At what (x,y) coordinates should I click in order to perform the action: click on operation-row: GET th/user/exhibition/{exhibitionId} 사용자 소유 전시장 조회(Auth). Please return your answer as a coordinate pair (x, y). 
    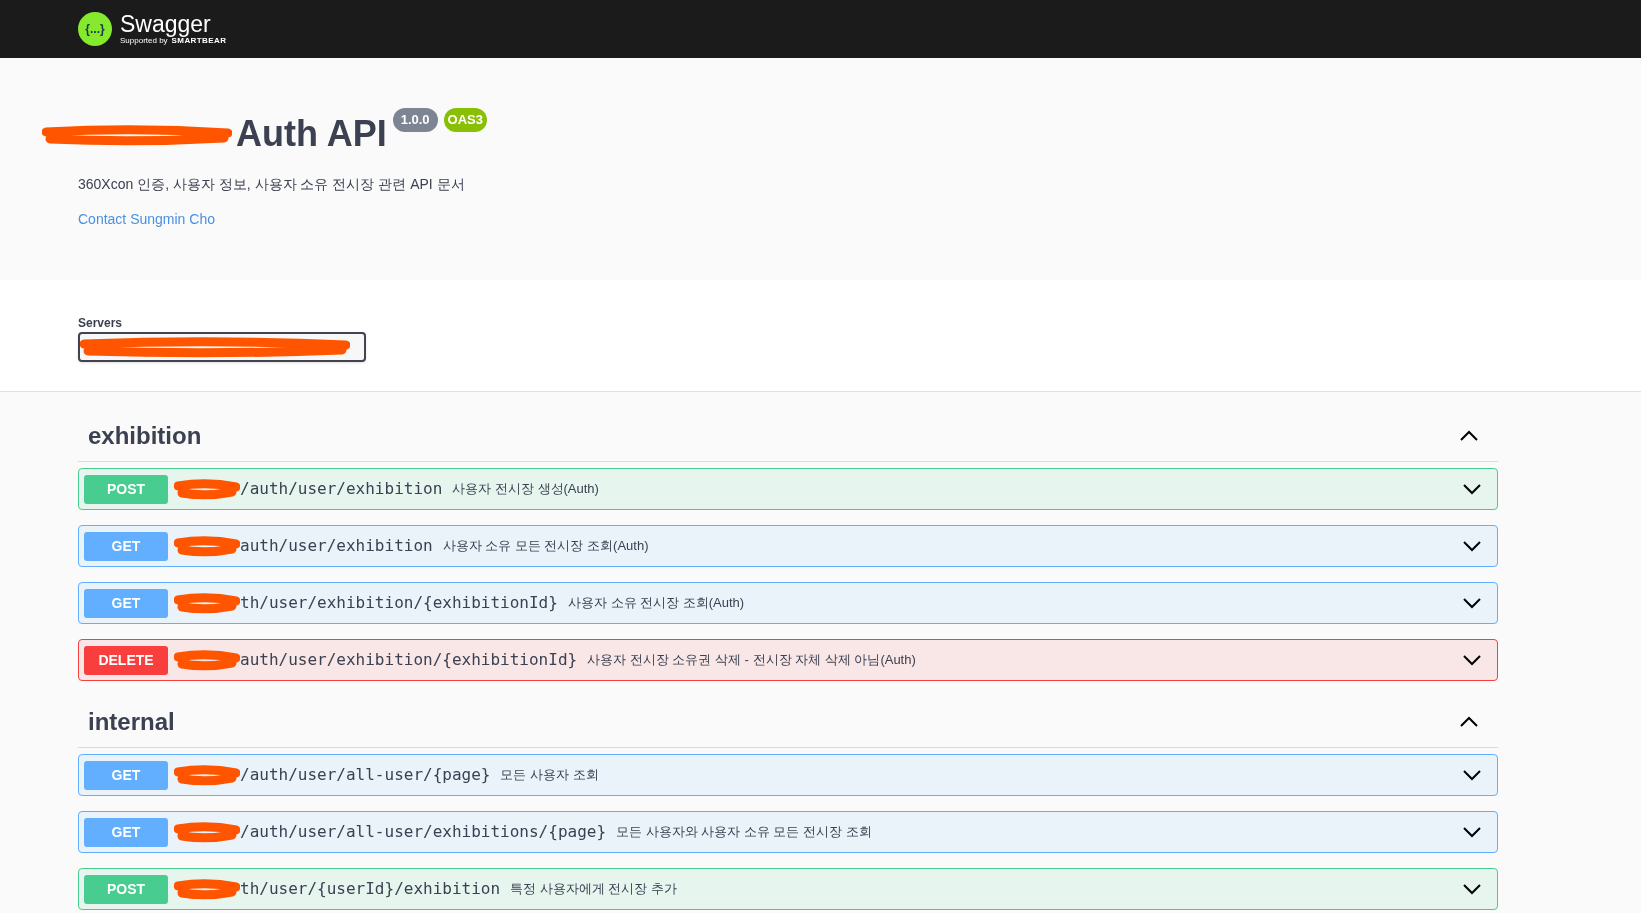
    Looking at the image, I should click on (788, 603).